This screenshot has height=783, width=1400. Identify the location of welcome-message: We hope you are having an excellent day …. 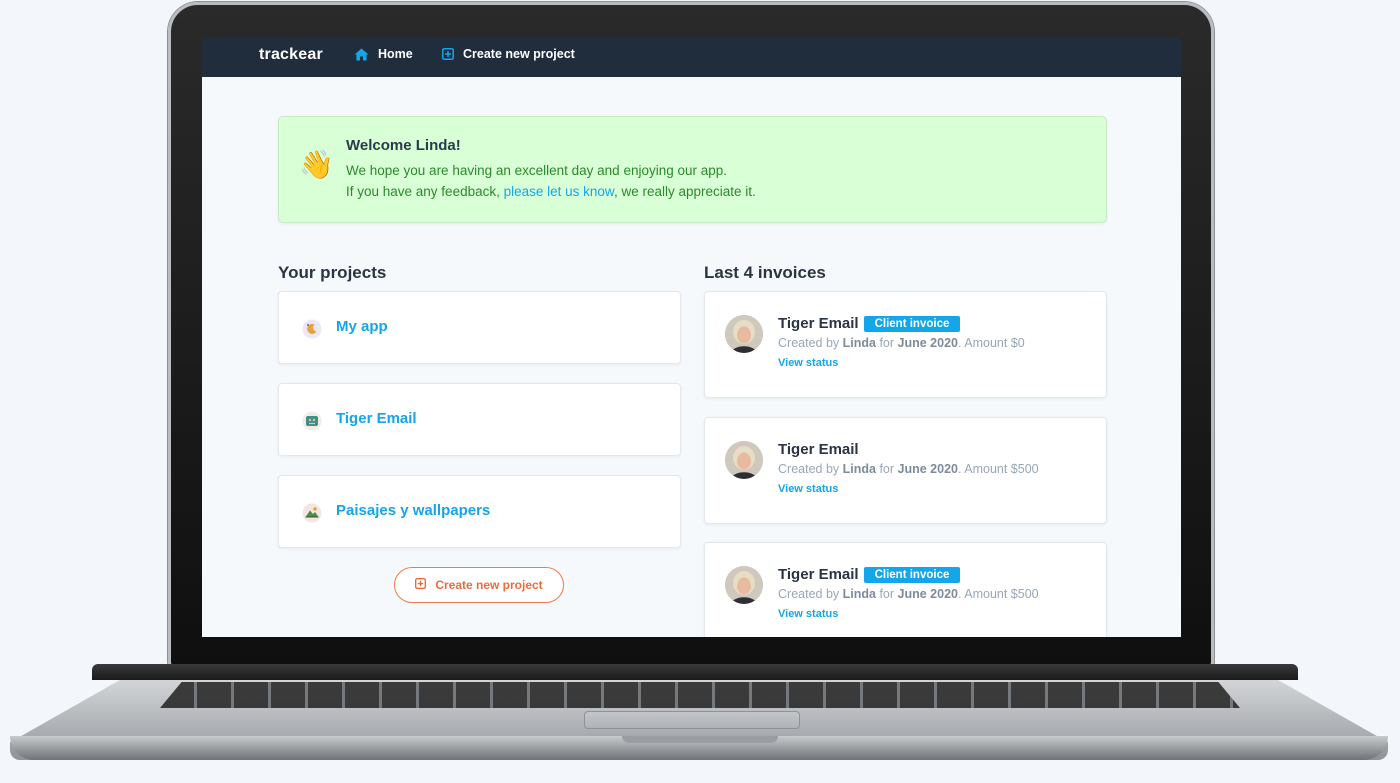
(537, 170).